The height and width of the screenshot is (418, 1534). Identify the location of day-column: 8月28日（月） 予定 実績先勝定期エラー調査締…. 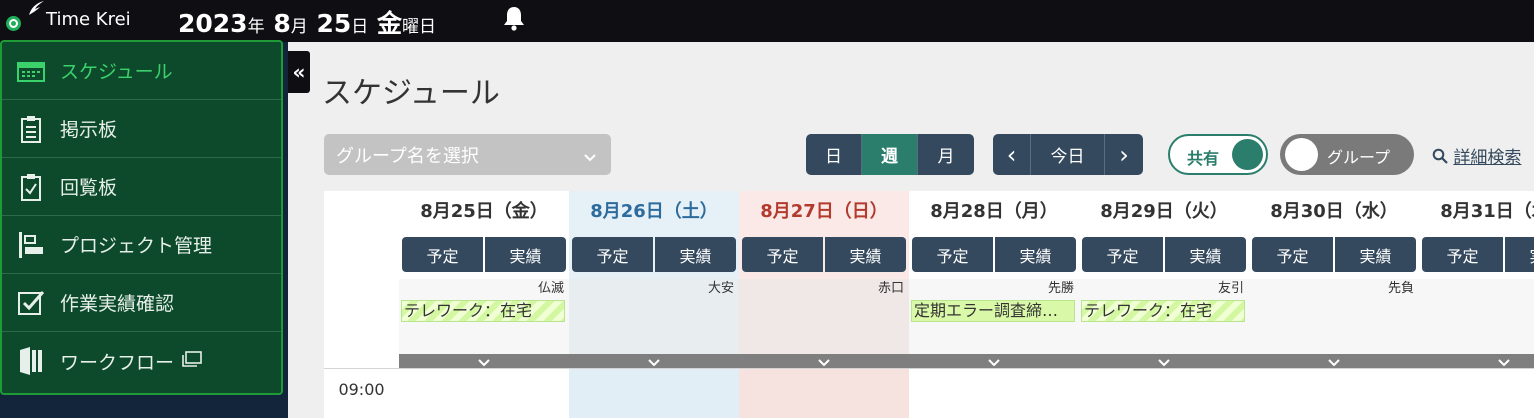
(994, 304).